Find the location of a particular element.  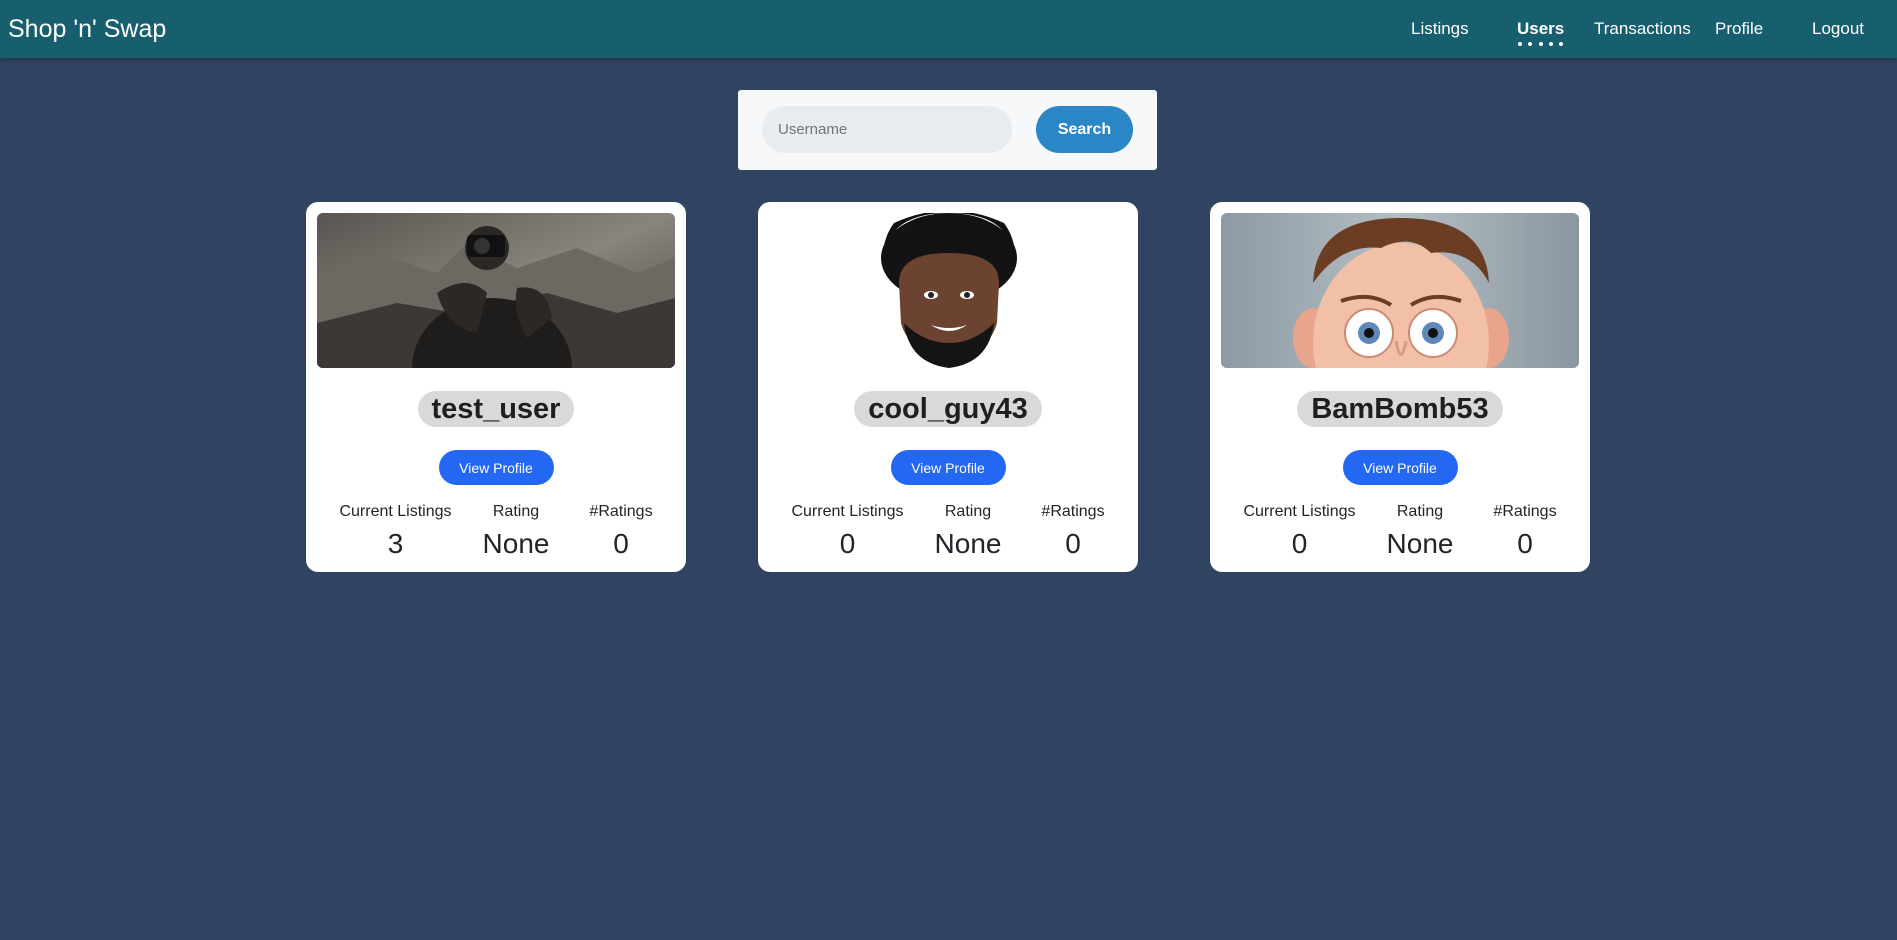

nav-profile: Profile is located at coordinates (1739, 29).